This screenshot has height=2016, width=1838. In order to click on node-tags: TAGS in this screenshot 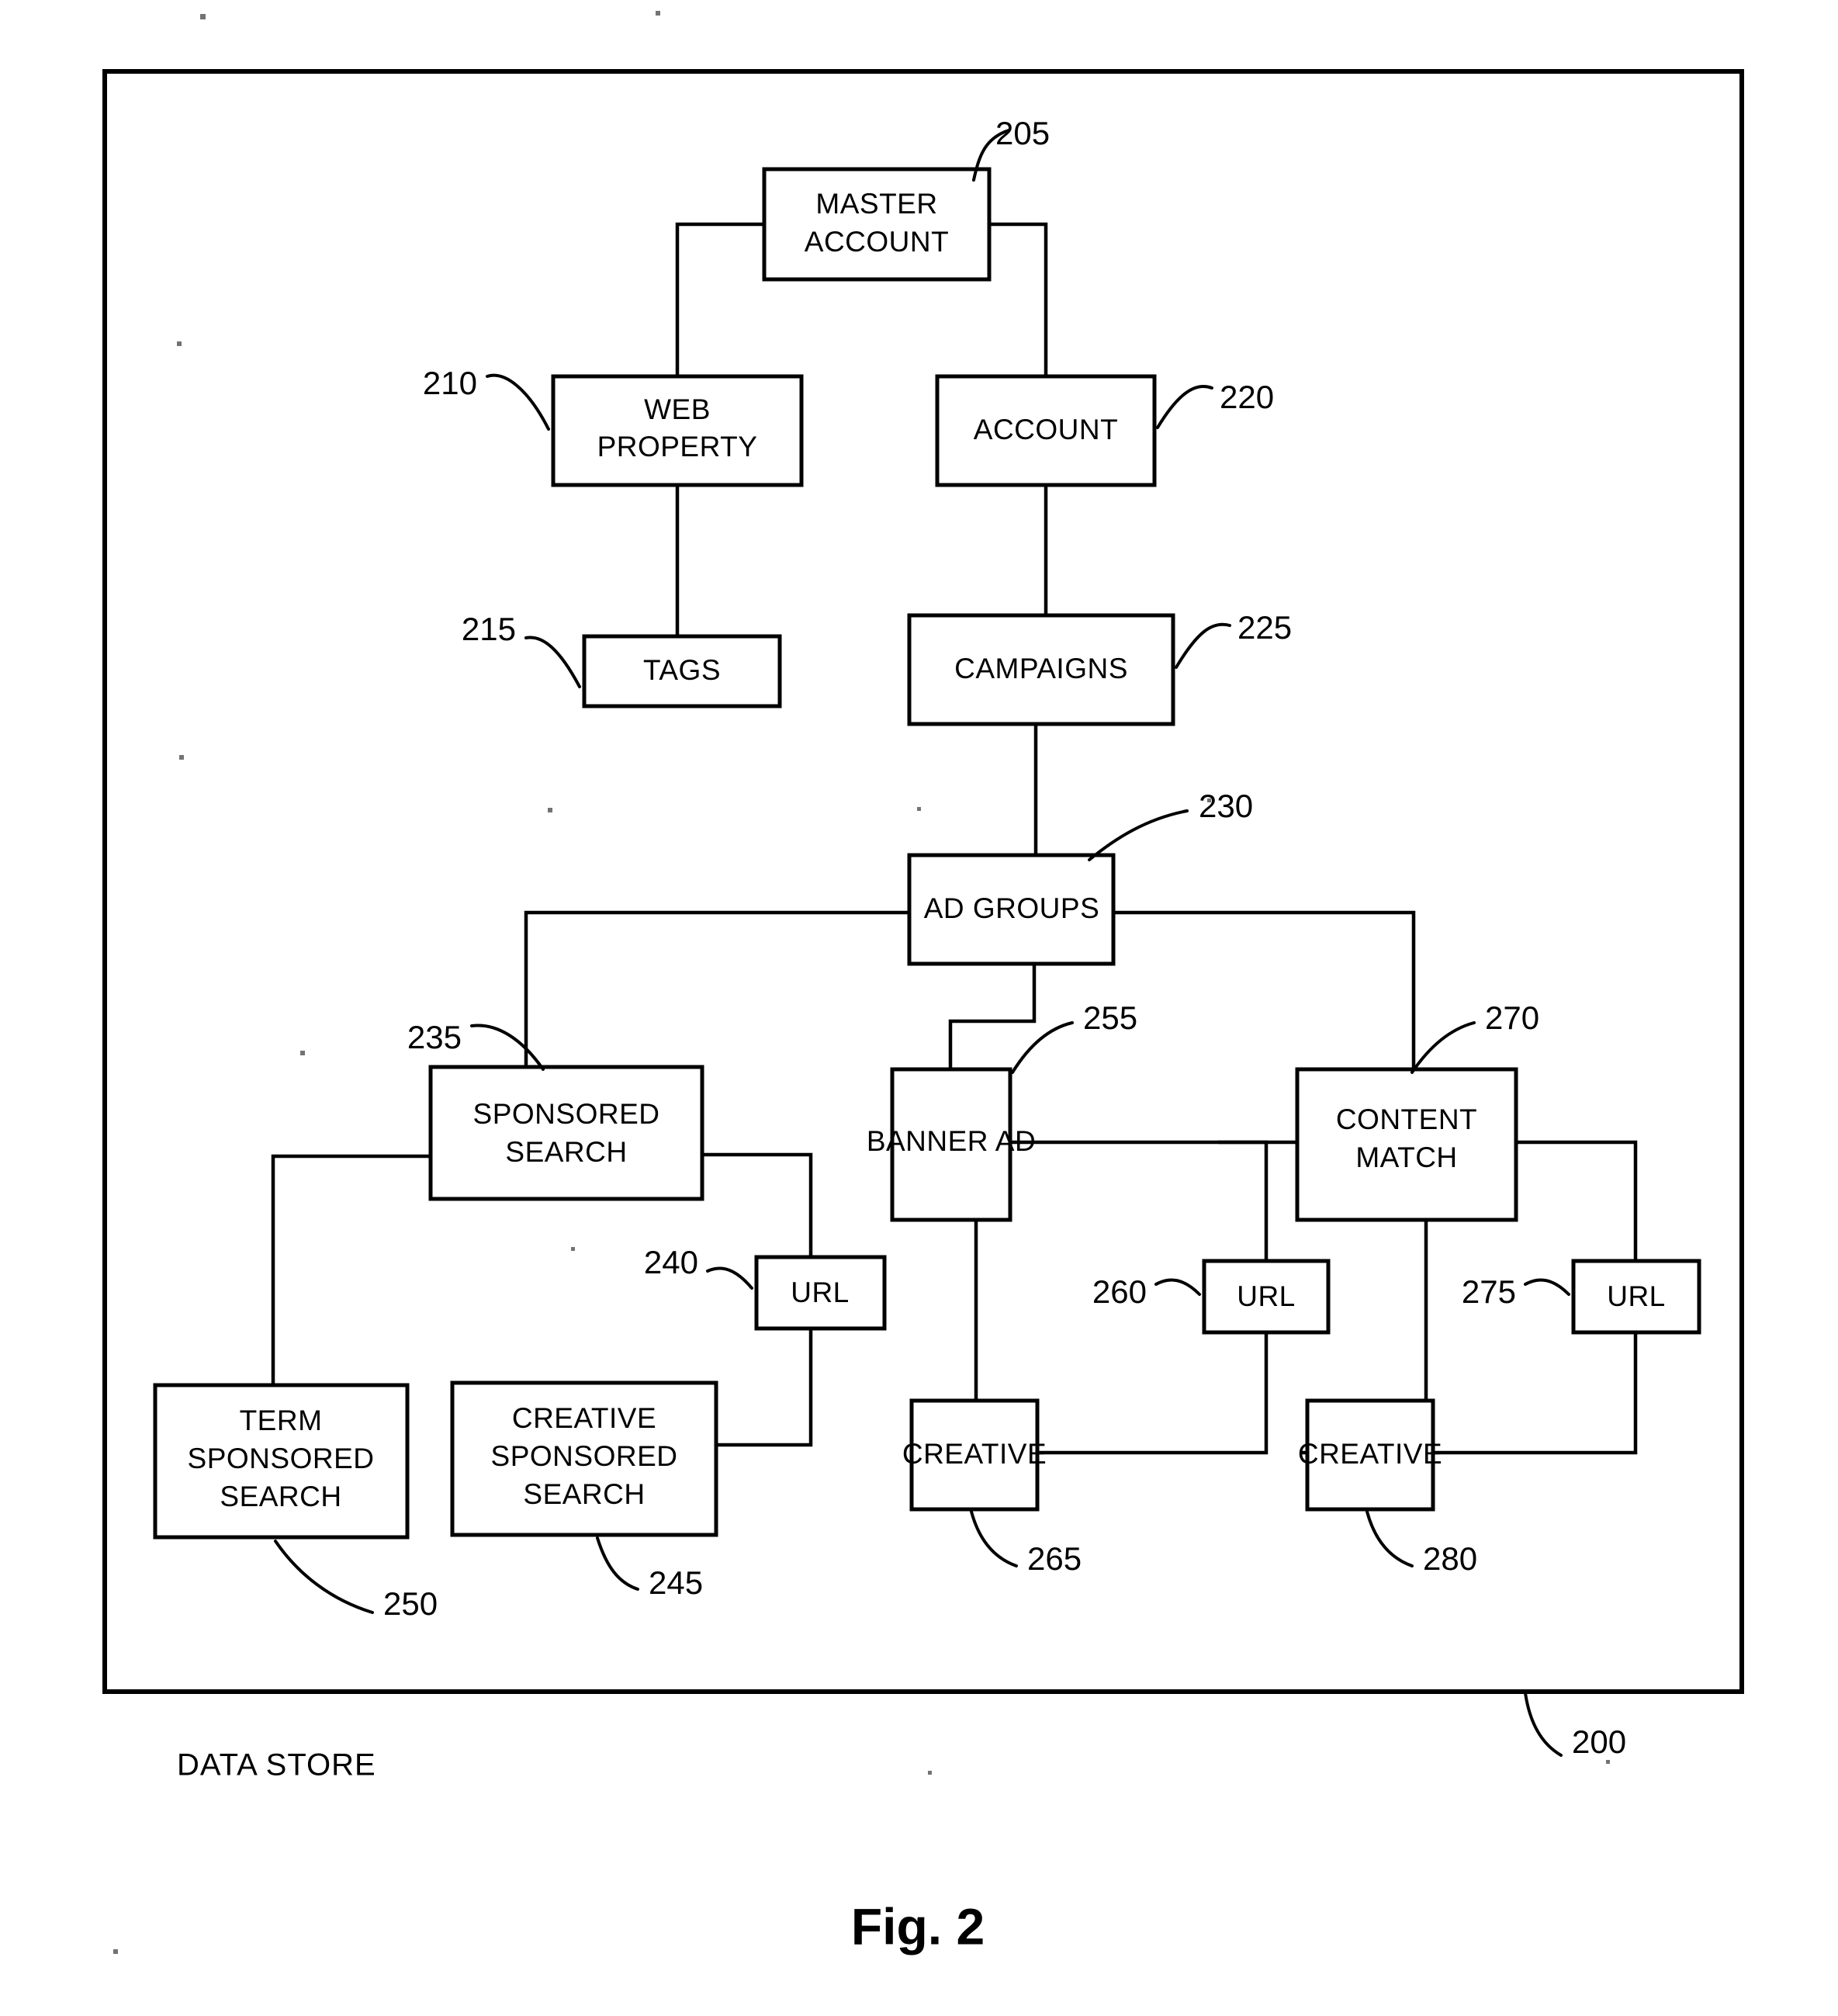, I will do `click(682, 671)`.